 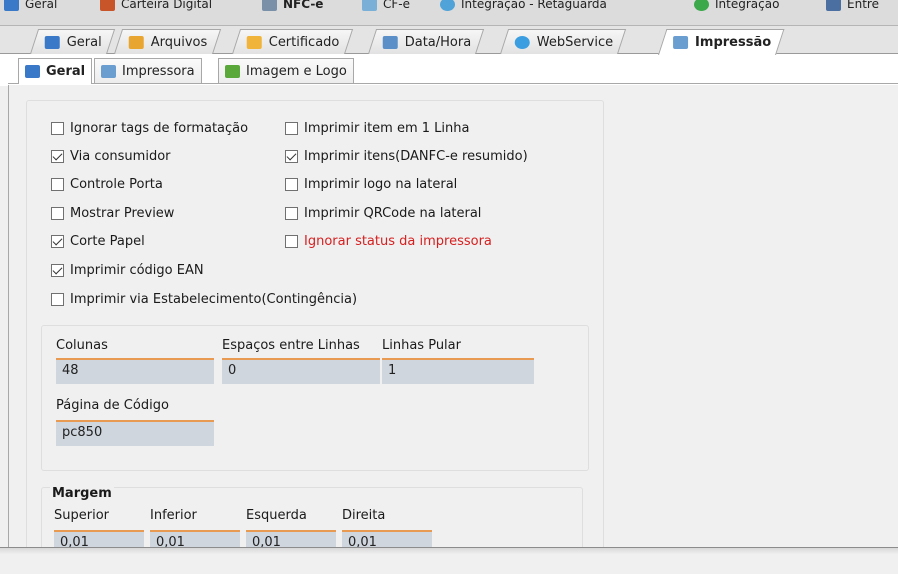 I want to click on green-arrow-icon, so click(x=701, y=5).